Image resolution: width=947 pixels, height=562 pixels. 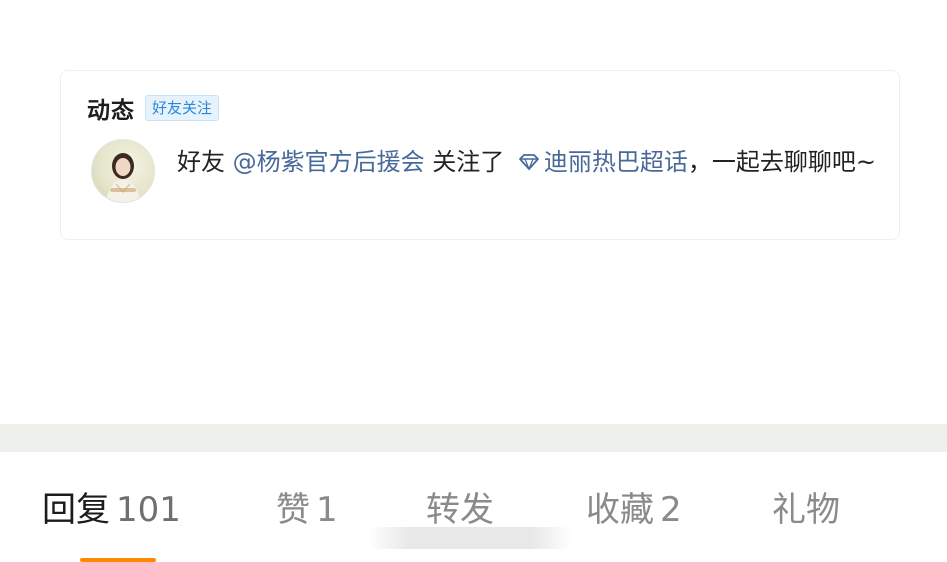 What do you see at coordinates (329, 162) in the screenshot?
I see `mention-link: @杨紫官方后援会` at bounding box center [329, 162].